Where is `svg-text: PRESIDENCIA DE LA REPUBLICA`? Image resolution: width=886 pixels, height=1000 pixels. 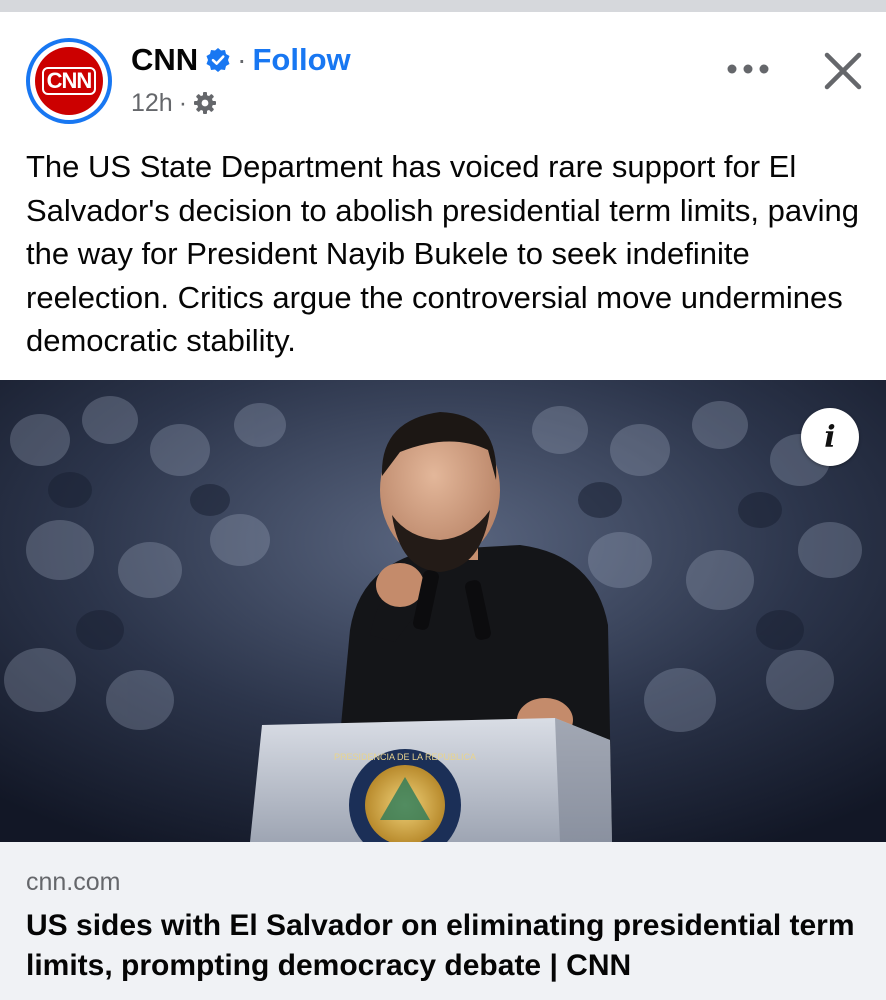 svg-text: PRESIDENCIA DE LA REPUBLICA is located at coordinates (405, 757).